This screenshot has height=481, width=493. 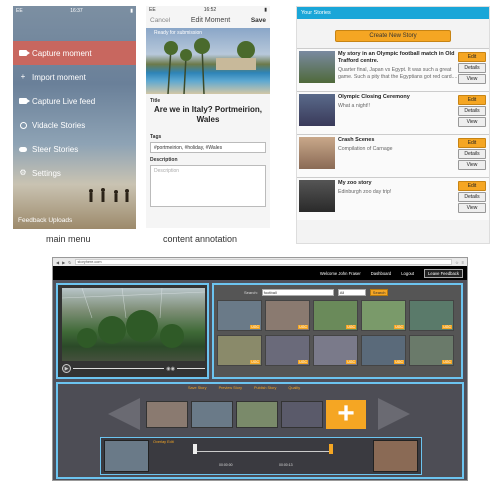 I want to click on create-new-story-button: Create New Story, so click(x=393, y=36).